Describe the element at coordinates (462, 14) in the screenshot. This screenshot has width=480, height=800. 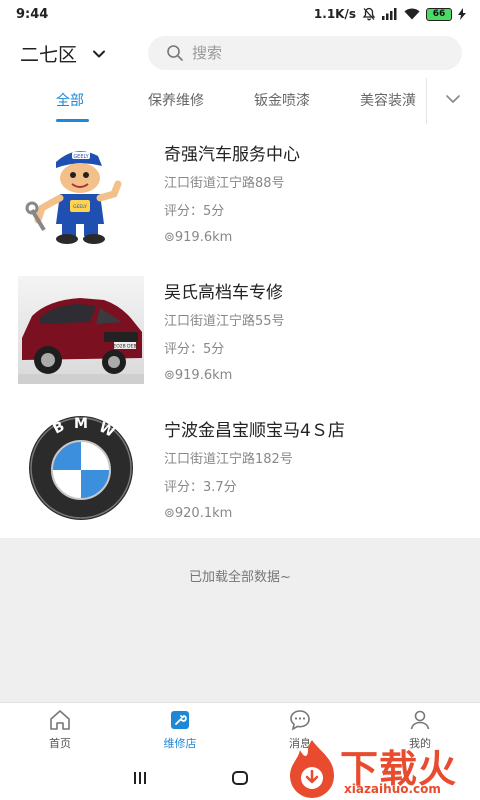
I see `charging-icon` at that location.